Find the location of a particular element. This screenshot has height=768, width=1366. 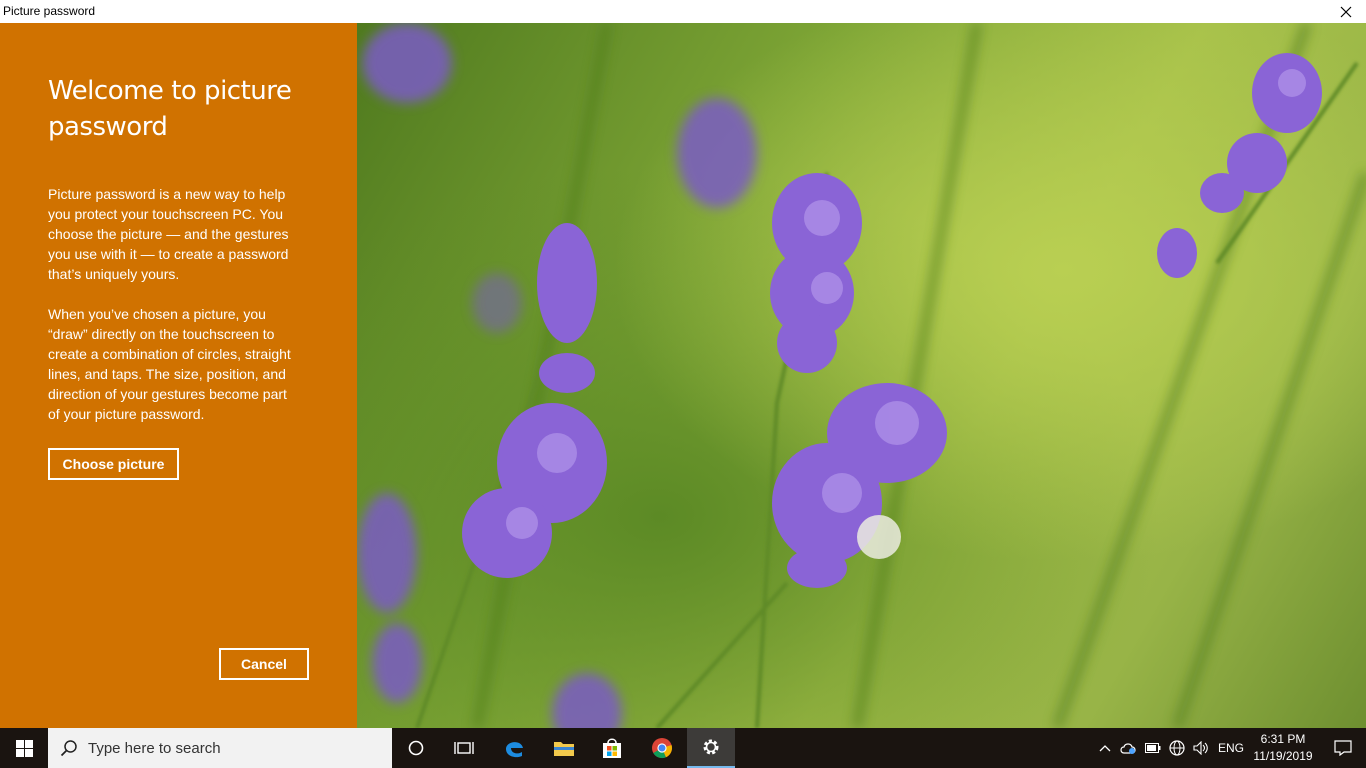

settings-icon is located at coordinates (711, 747).